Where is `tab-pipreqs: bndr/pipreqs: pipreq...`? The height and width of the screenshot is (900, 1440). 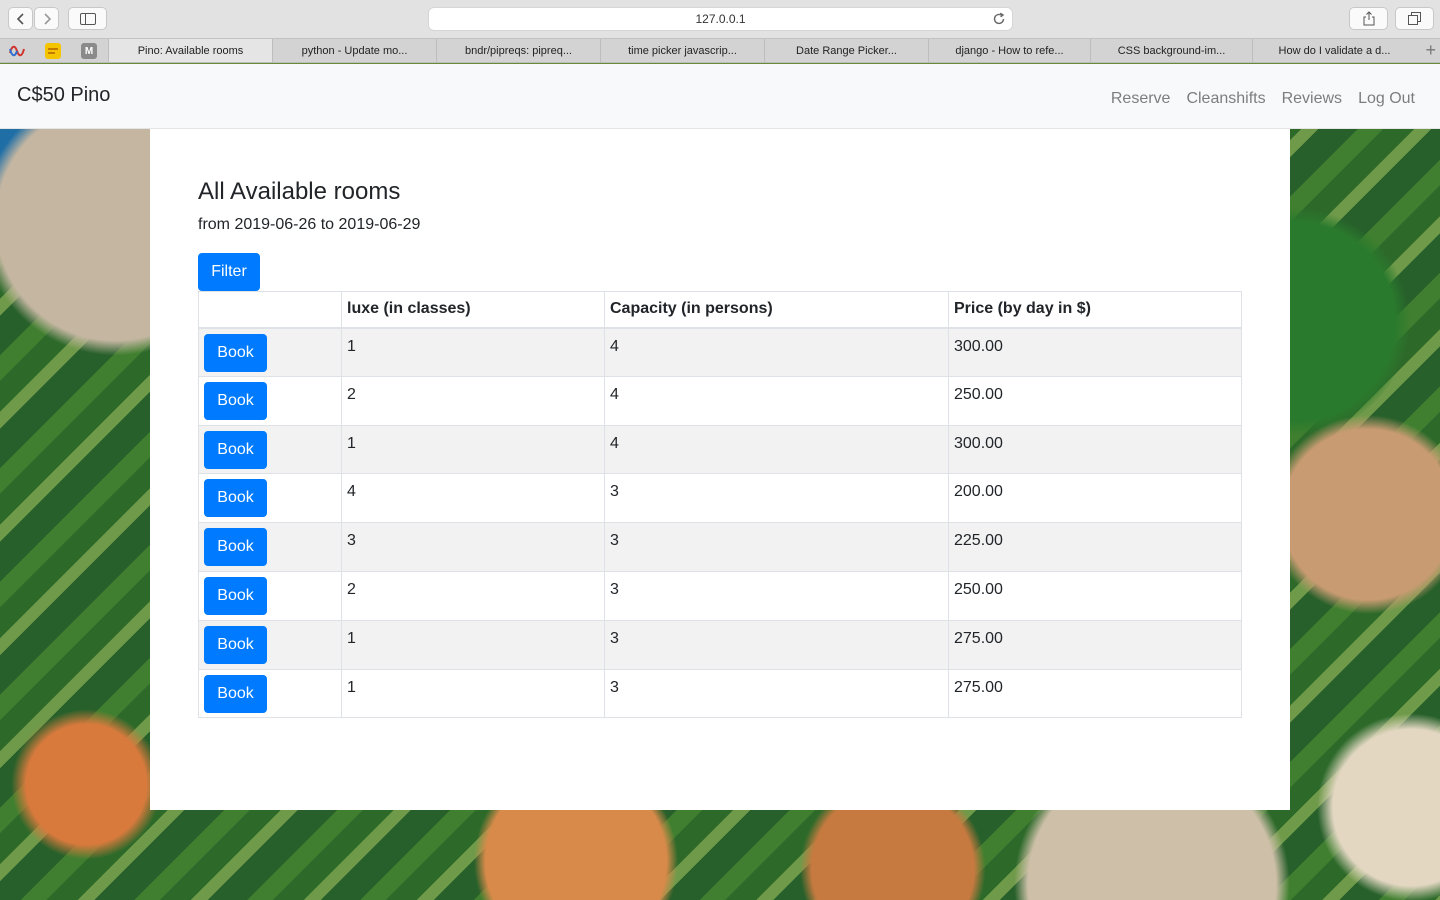
tab-pipreqs: bndr/pipreqs: pipreq... is located at coordinates (518, 50).